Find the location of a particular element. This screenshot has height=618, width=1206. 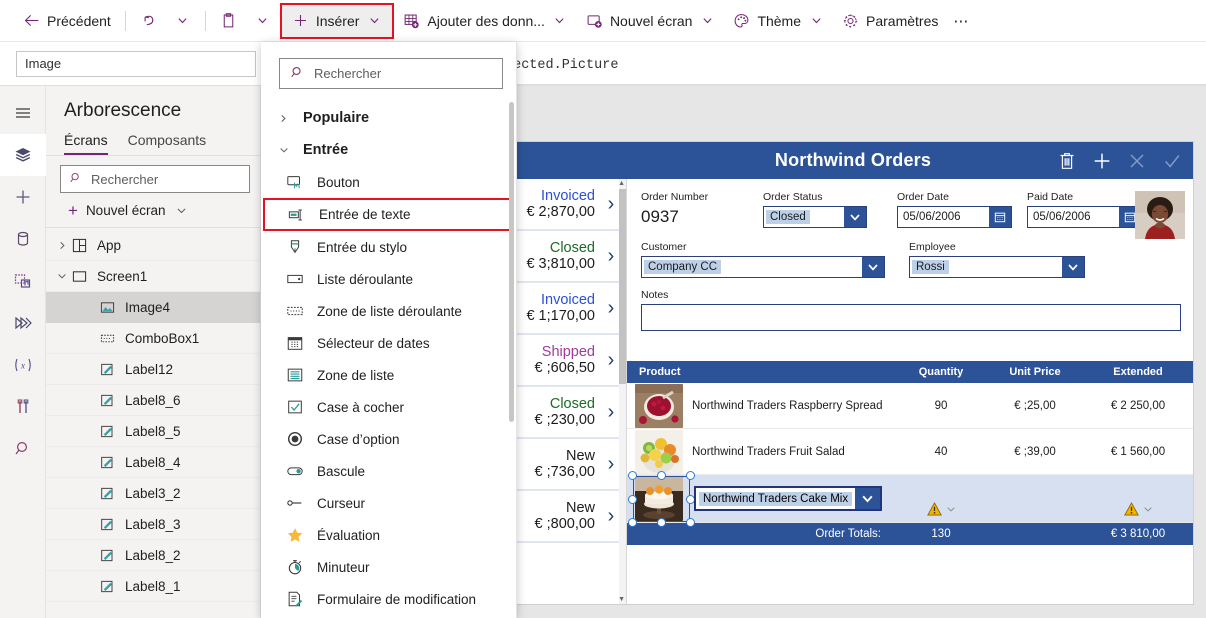

tree-view-icon is located at coordinates (23, 155).